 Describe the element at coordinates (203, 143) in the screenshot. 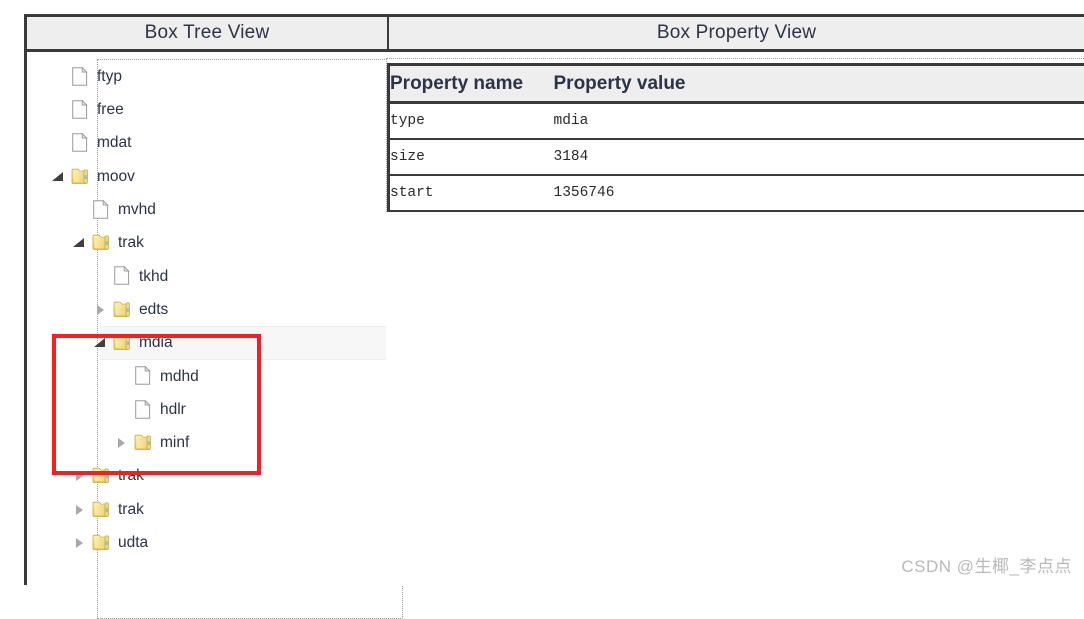

I see `tree-node-mdat: mdat` at that location.